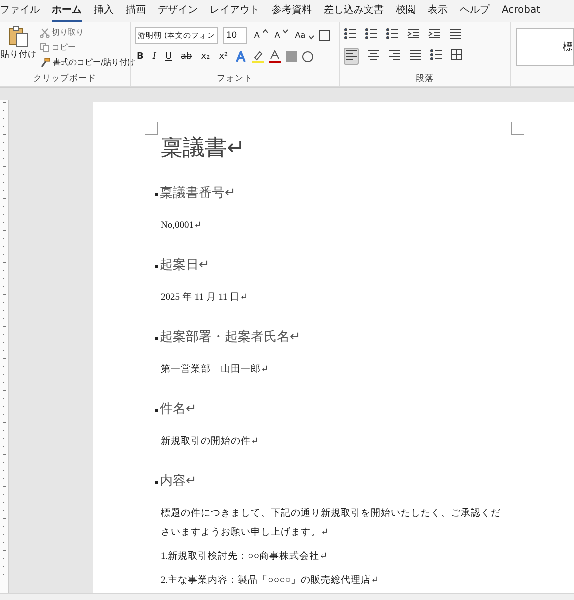  What do you see at coordinates (20, 11) in the screenshot?
I see `ribbon-tab: ファイル` at bounding box center [20, 11].